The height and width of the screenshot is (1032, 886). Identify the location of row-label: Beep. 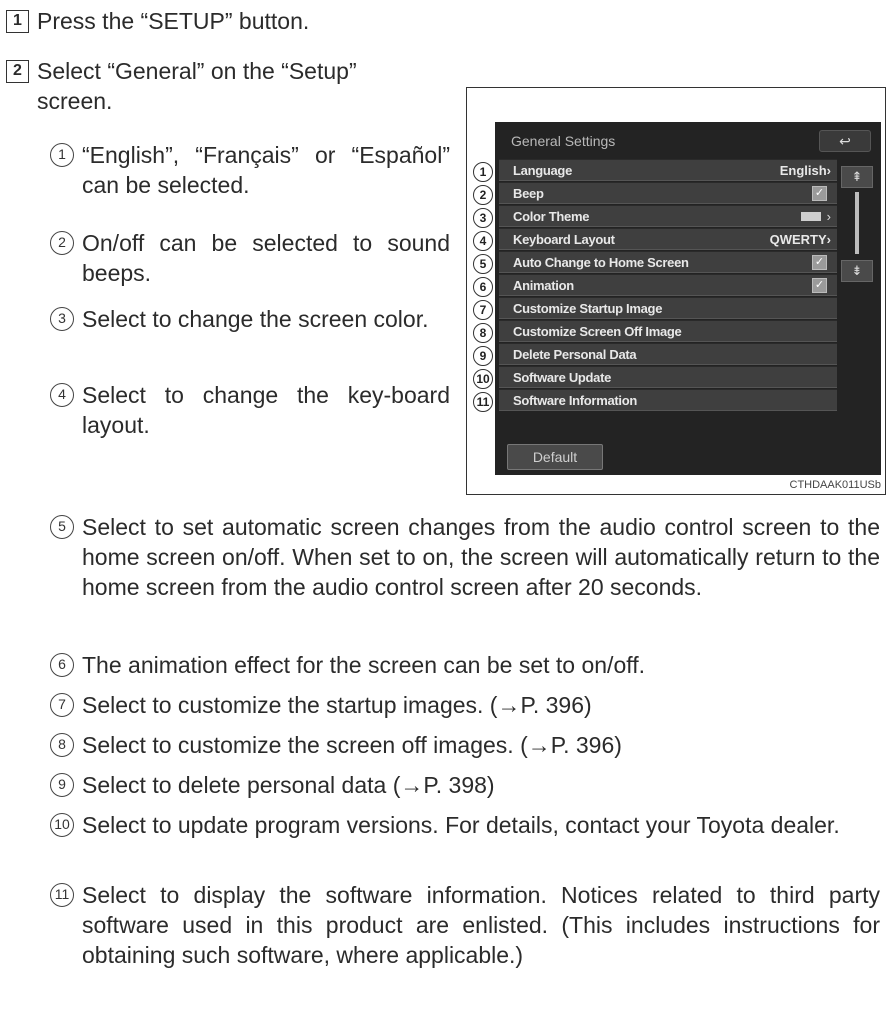
(528, 193).